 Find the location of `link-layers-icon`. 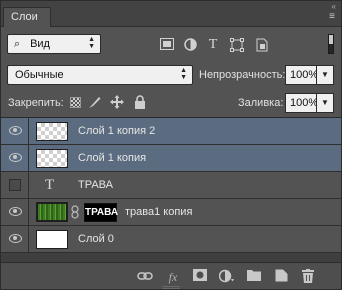

link-layers-icon is located at coordinates (145, 277).